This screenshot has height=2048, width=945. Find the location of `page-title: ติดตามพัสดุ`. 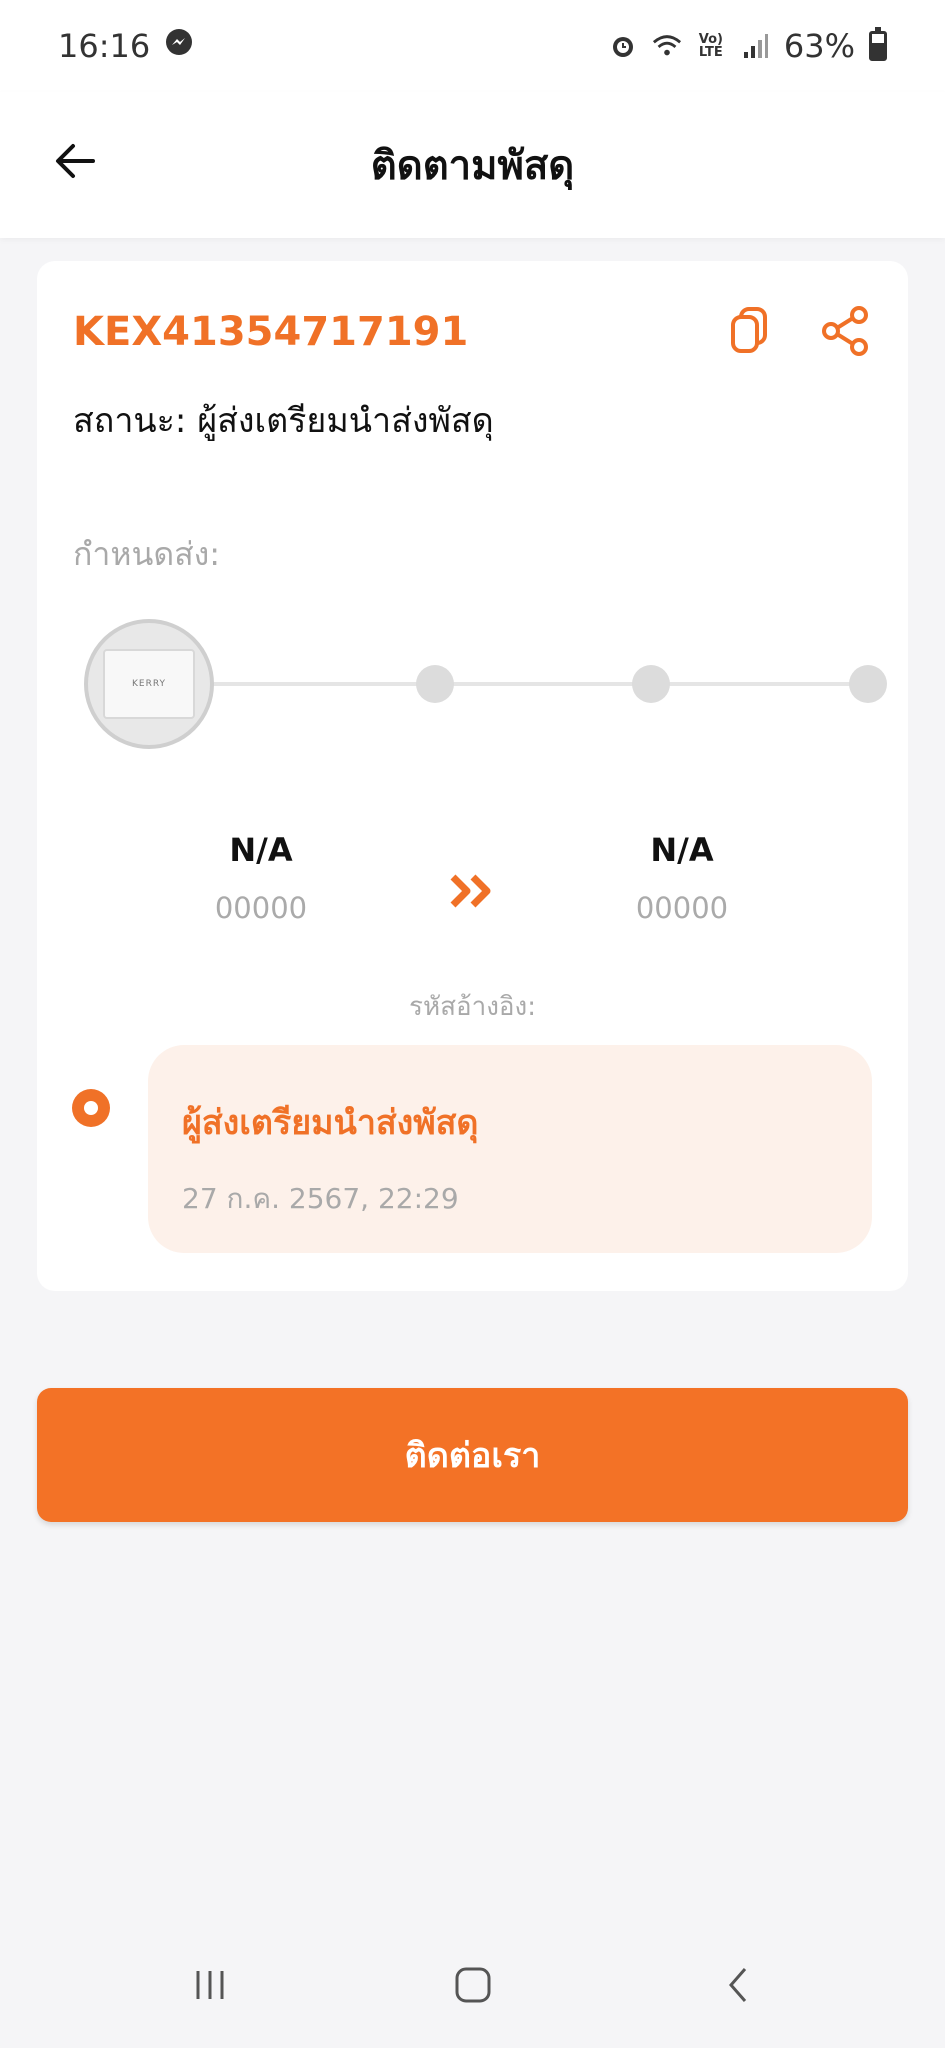

page-title: ติดตามพัสดุ is located at coordinates (472, 166).